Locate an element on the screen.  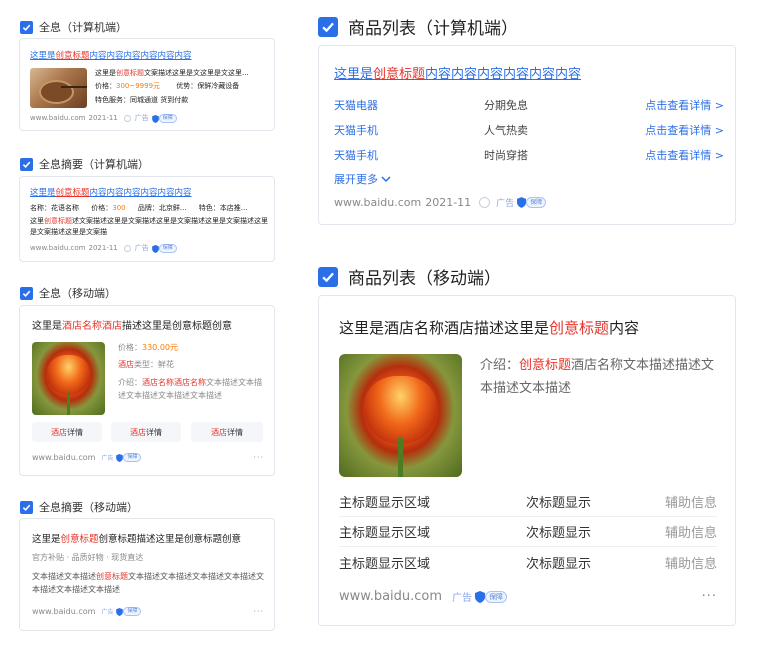
hotel-detail-button-3: 酒店 详情 is located at coordinates (227, 432).